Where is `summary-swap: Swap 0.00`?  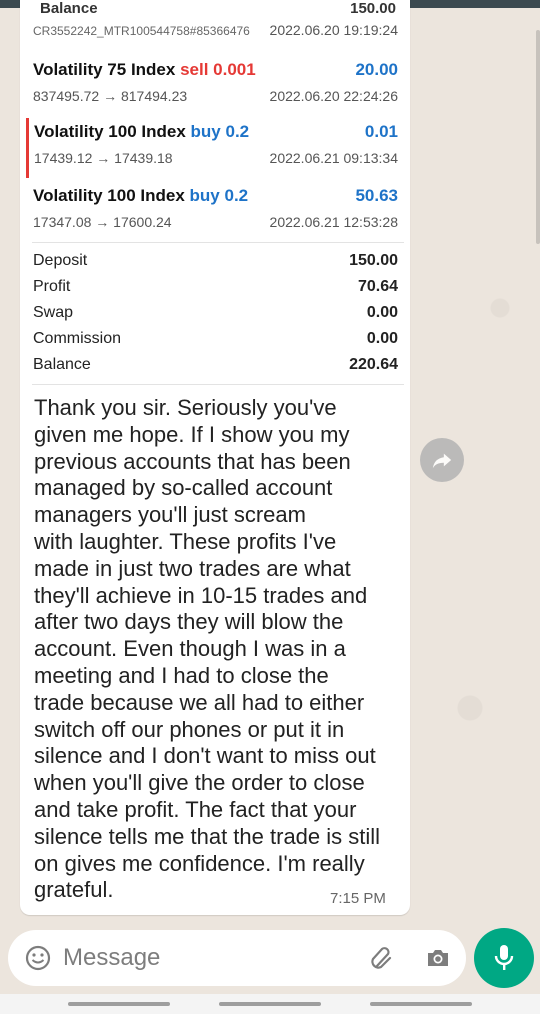 summary-swap: Swap 0.00 is located at coordinates (215, 315).